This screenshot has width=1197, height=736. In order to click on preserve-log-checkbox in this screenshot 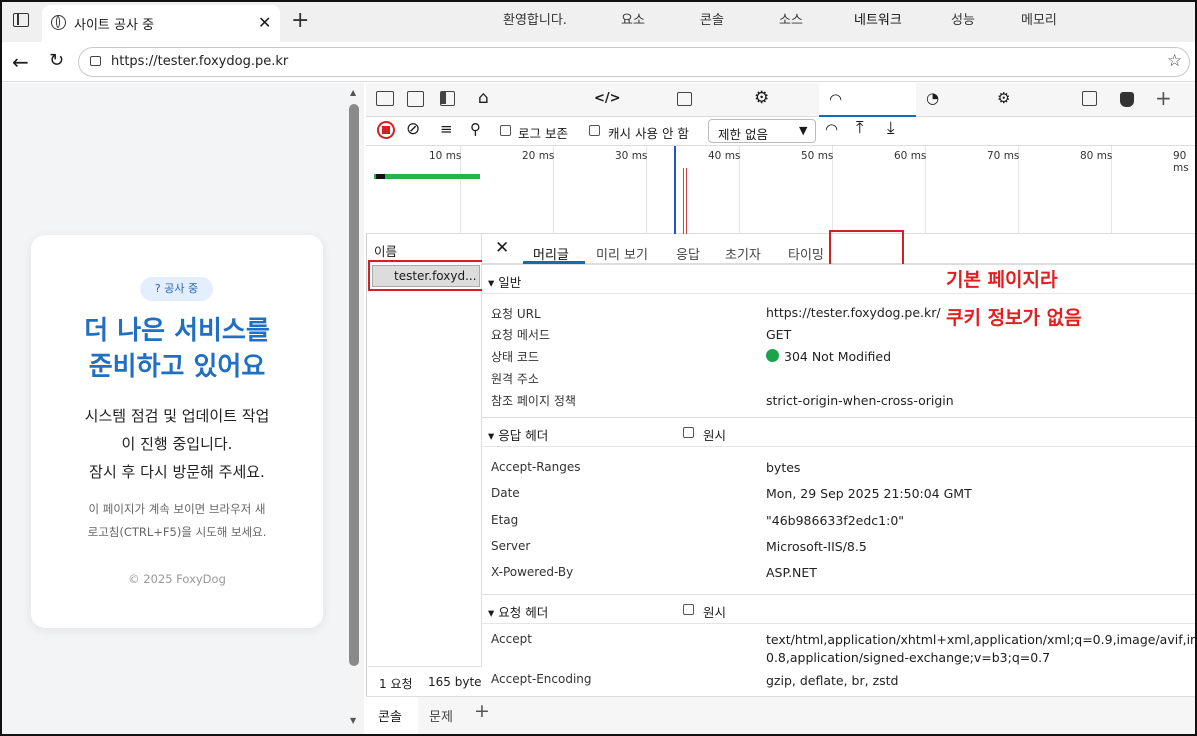, I will do `click(505, 131)`.